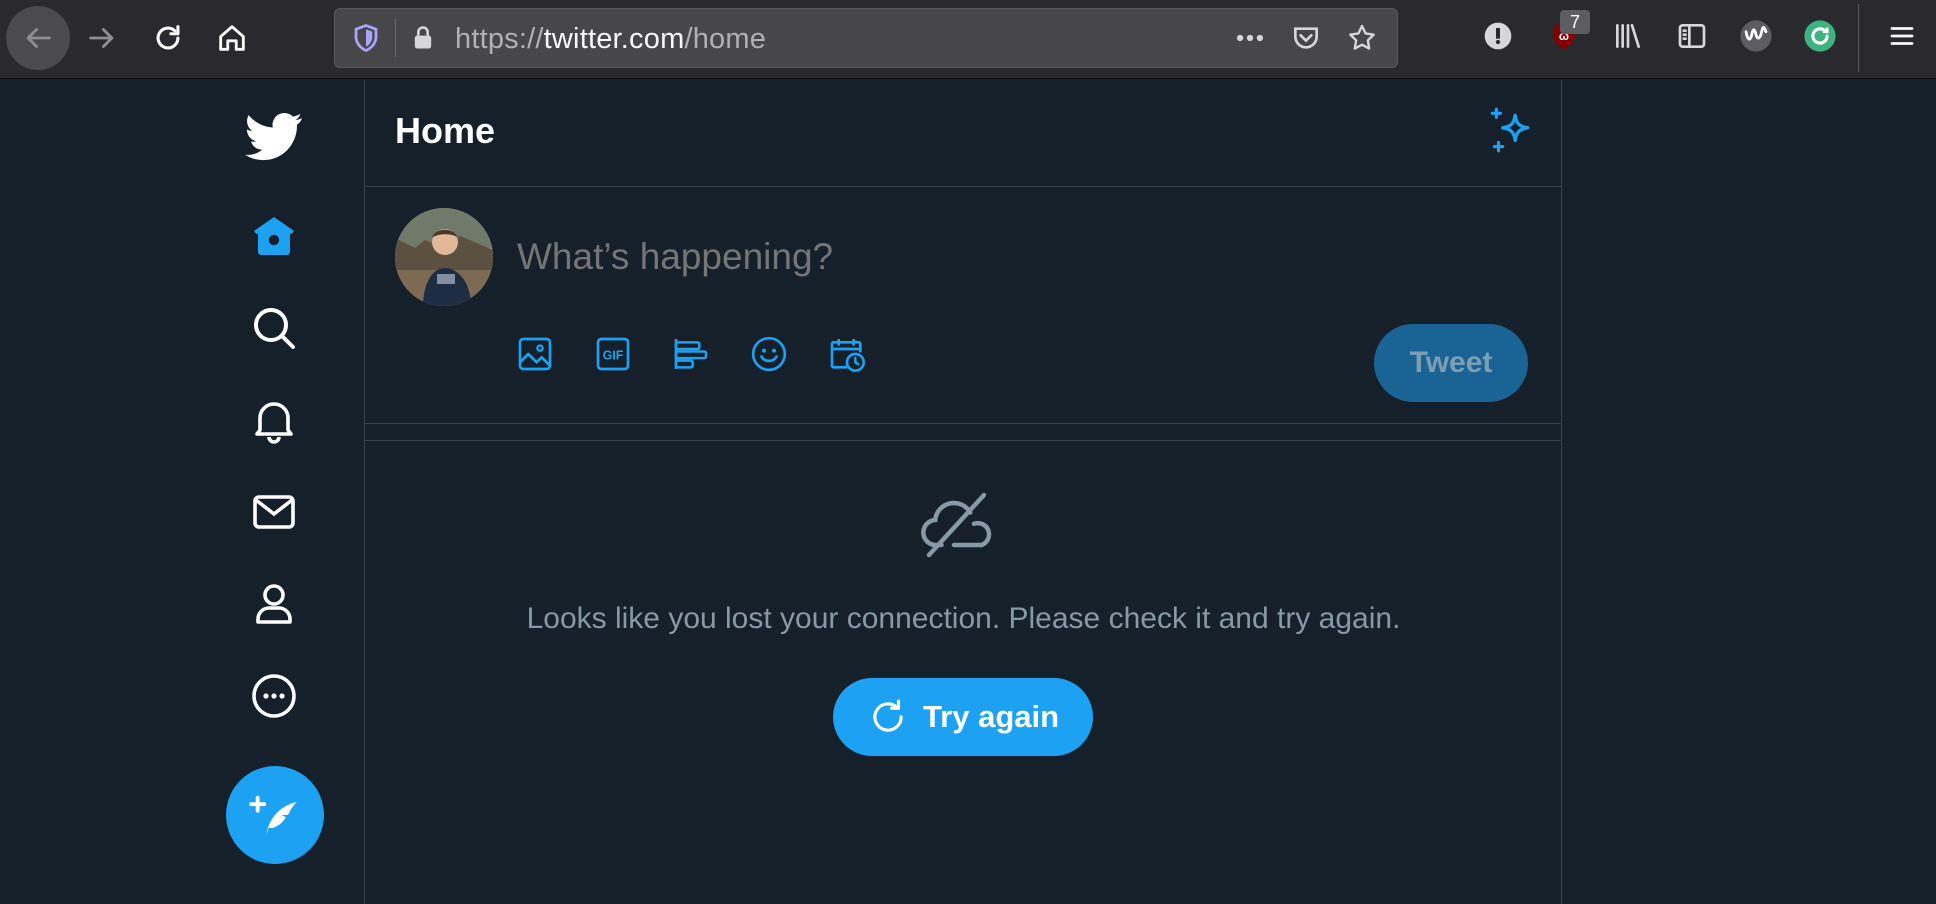  I want to click on nav-explore, so click(274, 328).